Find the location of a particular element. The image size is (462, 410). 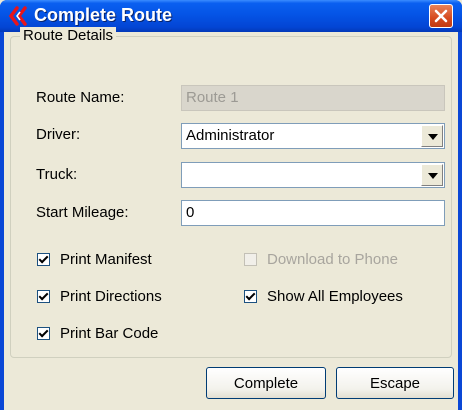

download-to-phone-check-box is located at coordinates (250, 259).